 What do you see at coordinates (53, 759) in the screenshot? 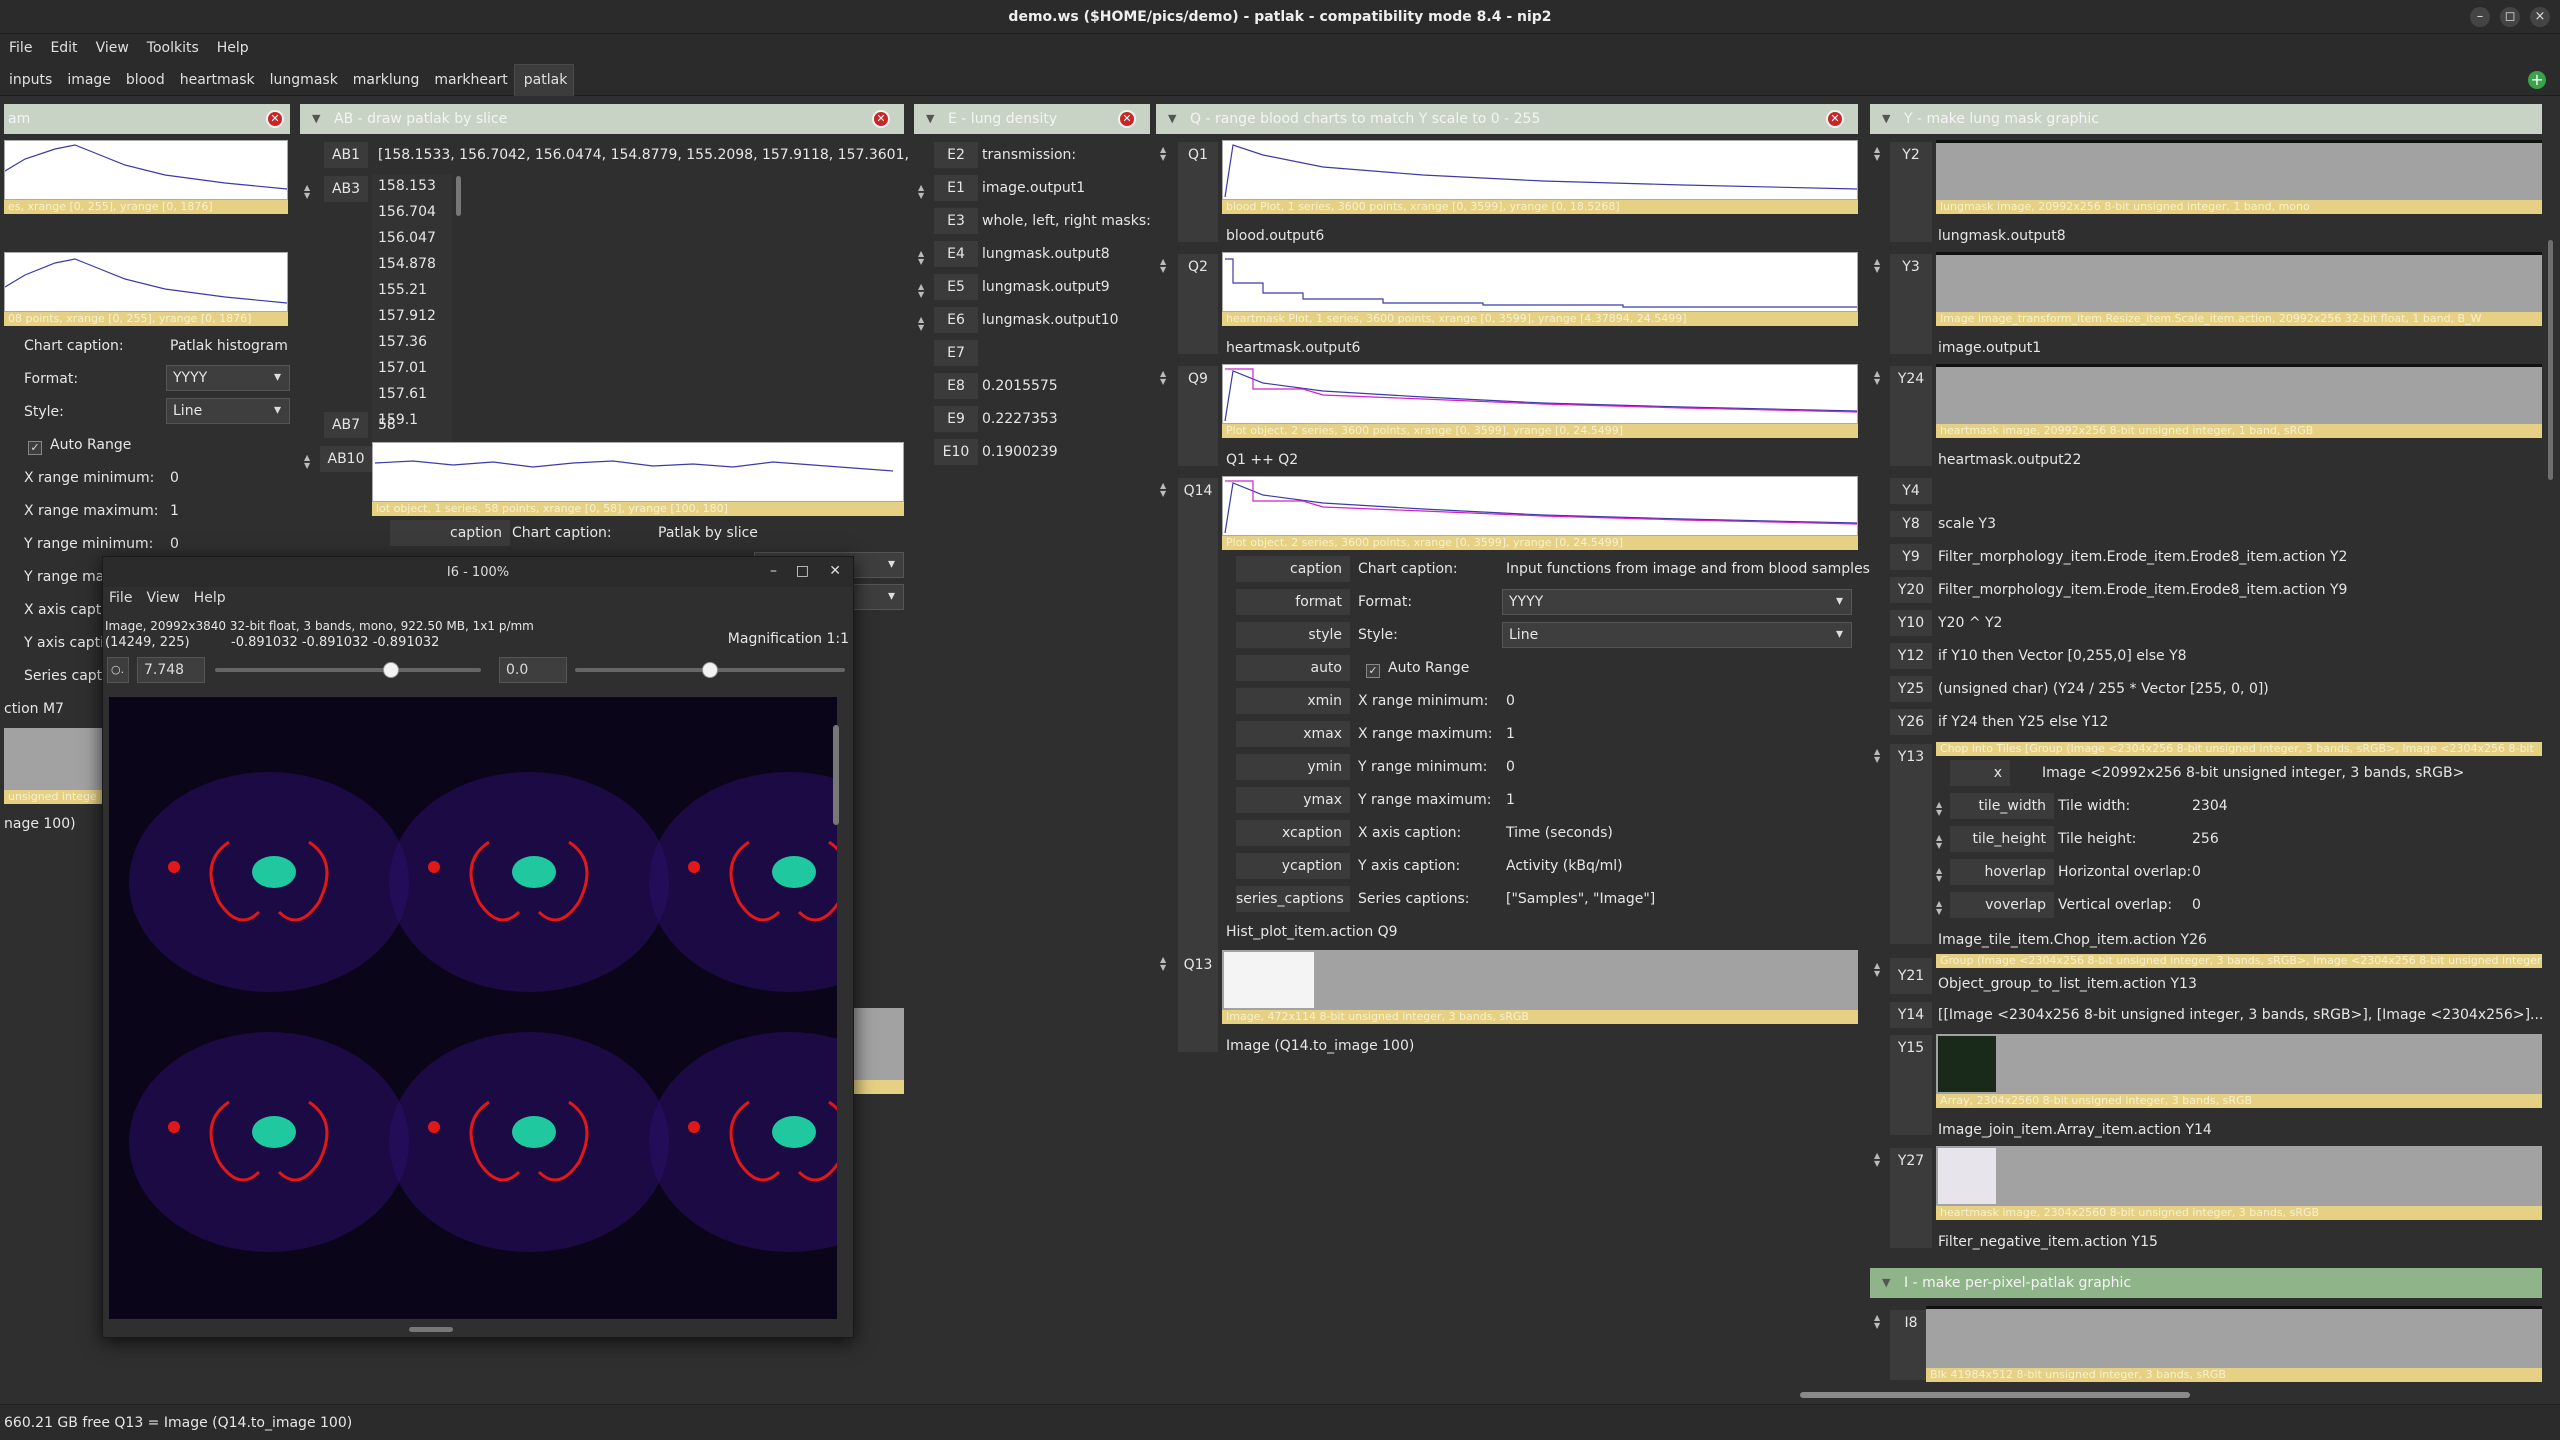
I see `left-thumbnail` at bounding box center [53, 759].